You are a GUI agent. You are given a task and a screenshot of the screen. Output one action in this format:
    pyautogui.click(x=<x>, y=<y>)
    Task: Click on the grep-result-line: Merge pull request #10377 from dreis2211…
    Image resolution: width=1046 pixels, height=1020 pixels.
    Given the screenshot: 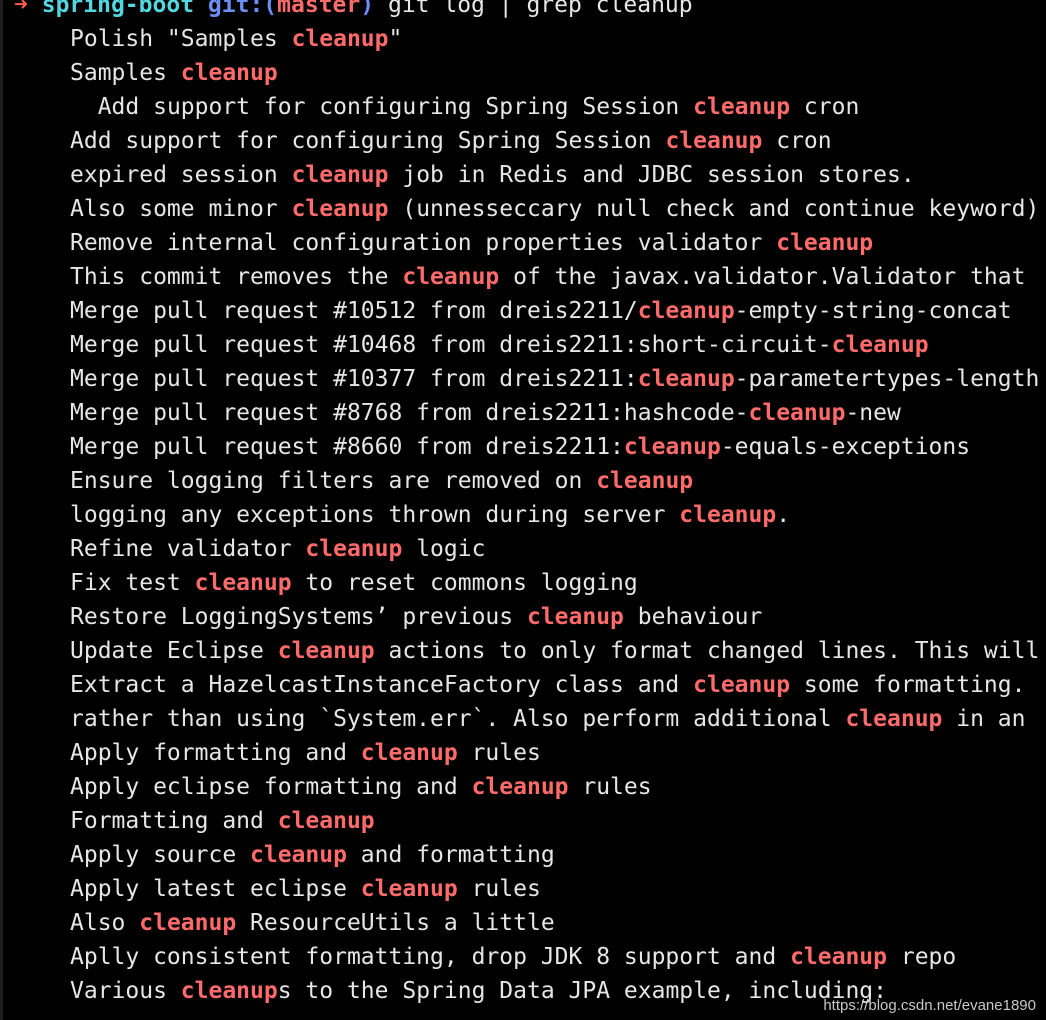 What is the action you would take?
    pyautogui.click(x=519, y=379)
    